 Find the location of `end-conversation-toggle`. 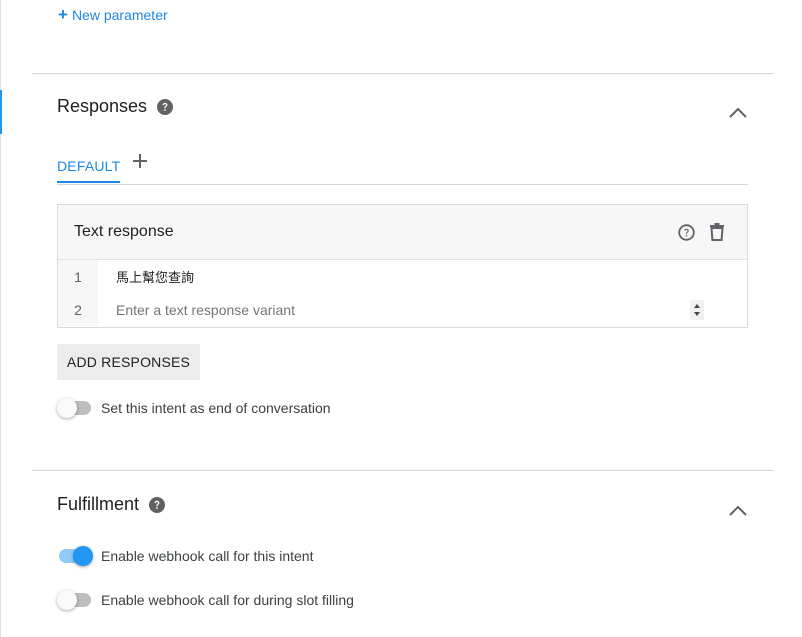

end-conversation-toggle is located at coordinates (75, 408).